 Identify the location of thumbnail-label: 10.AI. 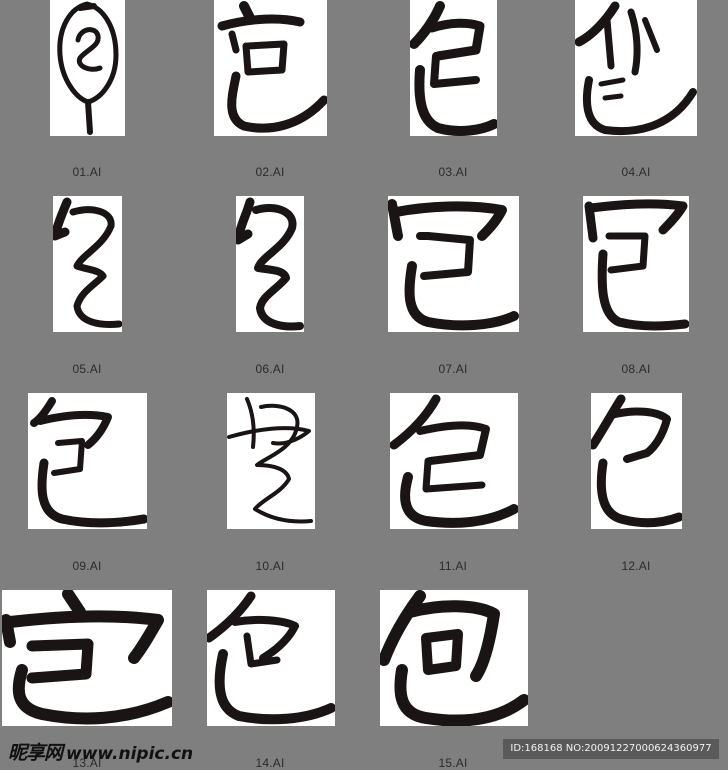
(270, 566).